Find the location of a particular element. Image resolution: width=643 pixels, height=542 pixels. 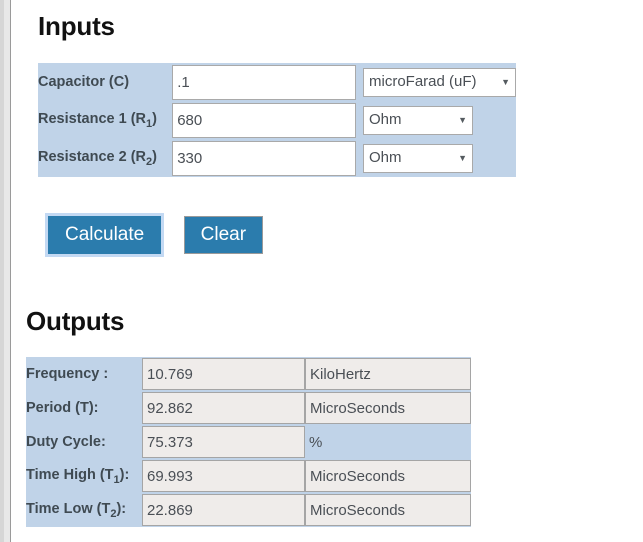

period-unit-cell is located at coordinates (388, 408).